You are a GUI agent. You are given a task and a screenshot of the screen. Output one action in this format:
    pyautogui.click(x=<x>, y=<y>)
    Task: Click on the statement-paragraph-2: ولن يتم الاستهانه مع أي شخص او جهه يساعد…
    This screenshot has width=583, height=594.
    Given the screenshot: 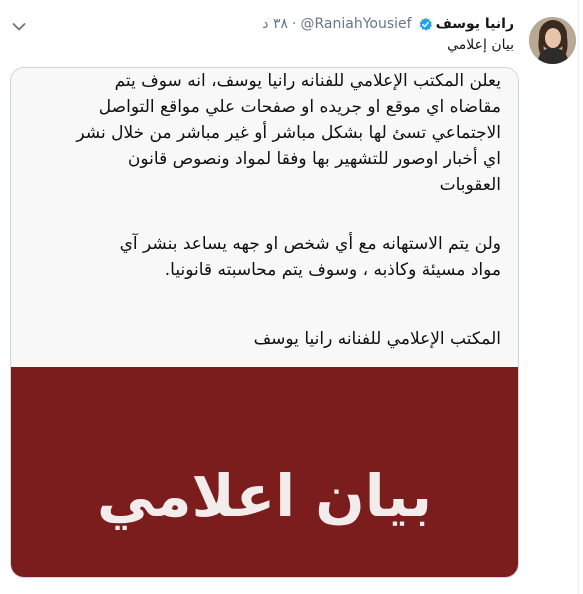 What is the action you would take?
    pyautogui.click(x=261, y=257)
    